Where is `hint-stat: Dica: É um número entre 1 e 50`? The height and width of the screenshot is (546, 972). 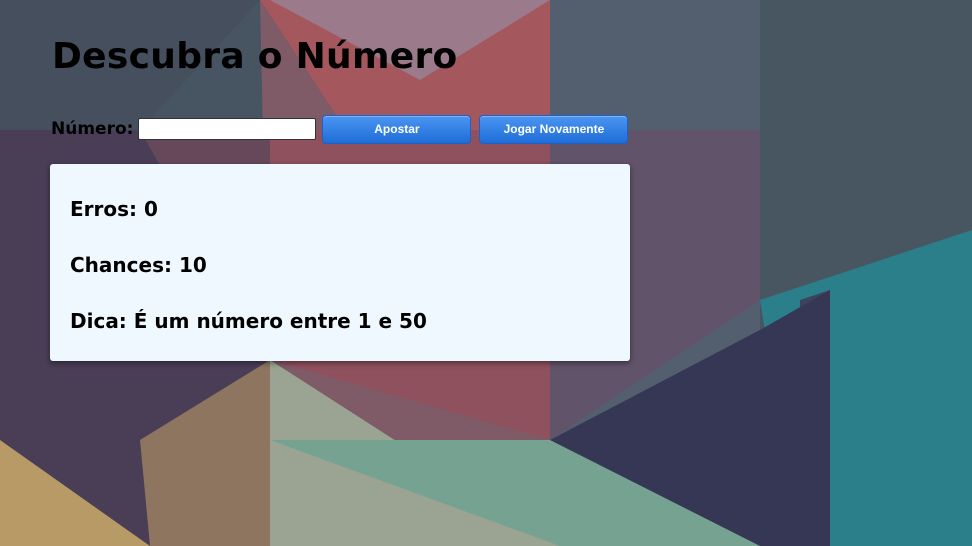 hint-stat: Dica: É um número entre 1 e 50 is located at coordinates (248, 321).